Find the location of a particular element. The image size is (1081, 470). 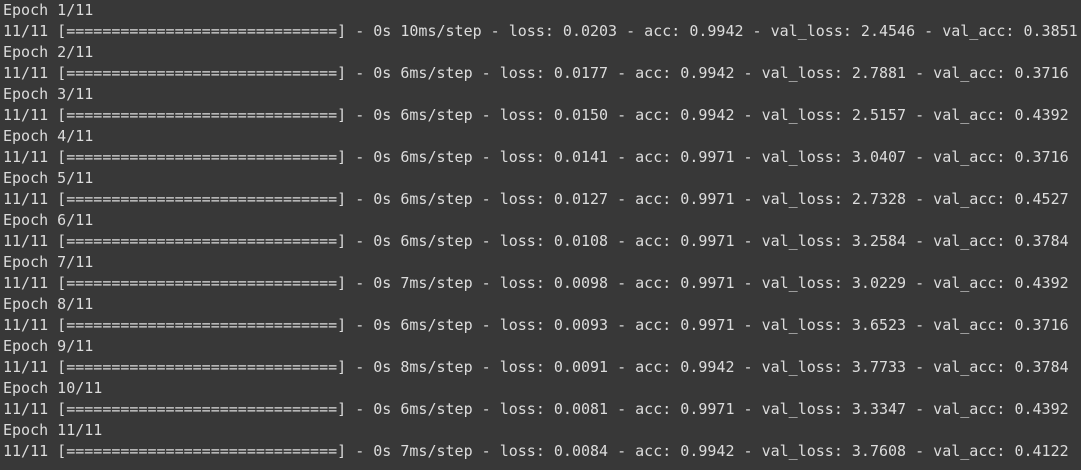

epoch-header-line: Epoch 7/11 is located at coordinates (48, 262).